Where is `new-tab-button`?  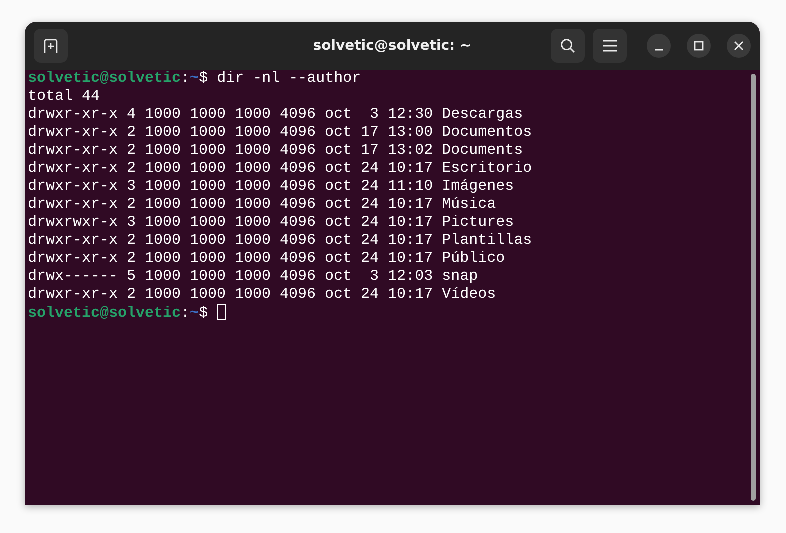
new-tab-button is located at coordinates (51, 46).